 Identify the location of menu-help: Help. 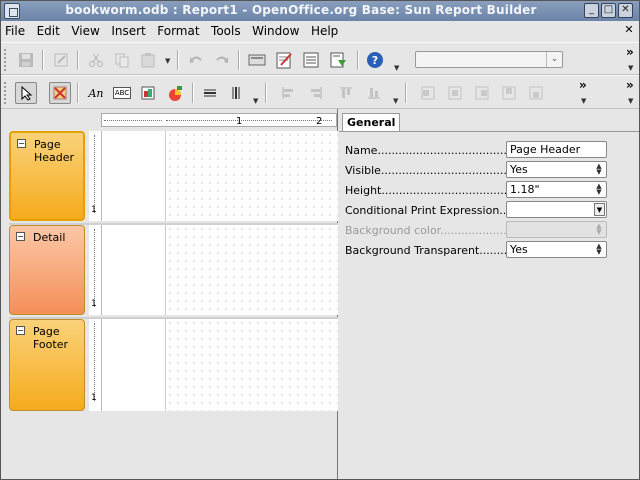
(324, 29).